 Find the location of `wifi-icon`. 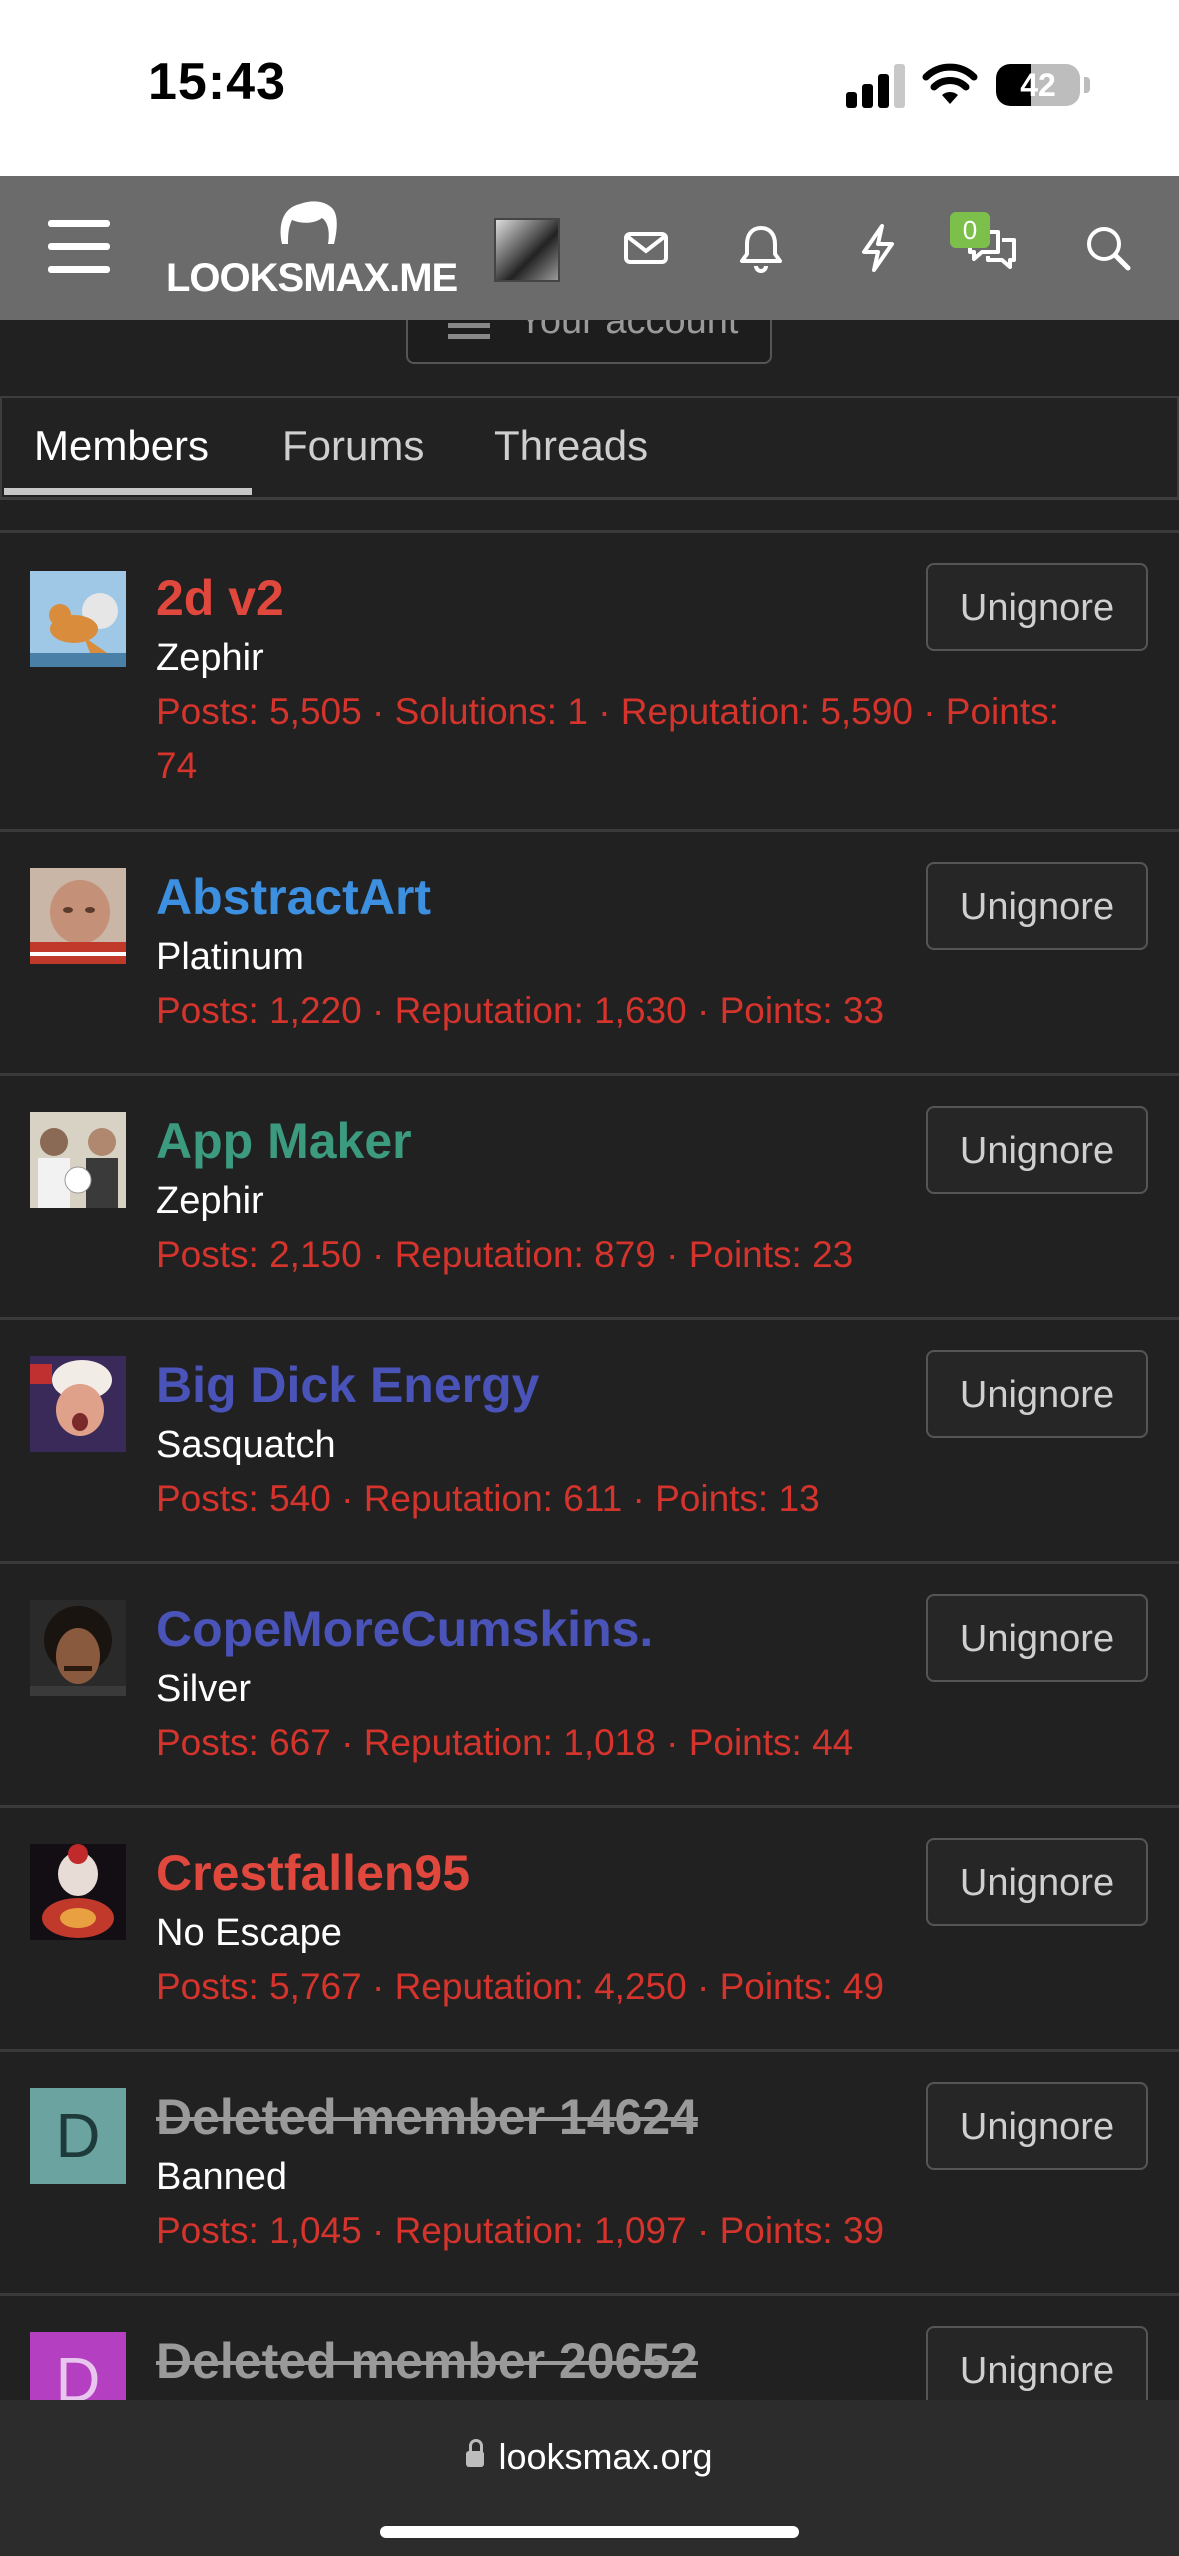

wifi-icon is located at coordinates (950, 83).